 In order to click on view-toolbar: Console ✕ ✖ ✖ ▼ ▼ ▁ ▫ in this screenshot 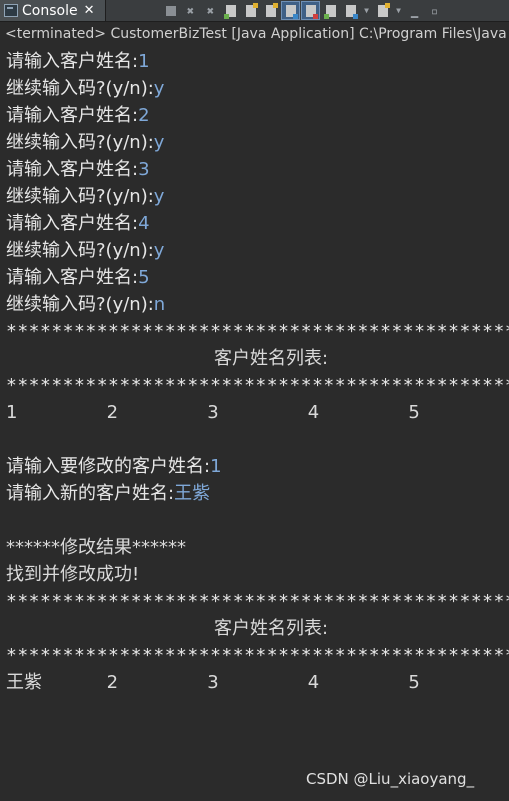, I will do `click(254, 11)`.